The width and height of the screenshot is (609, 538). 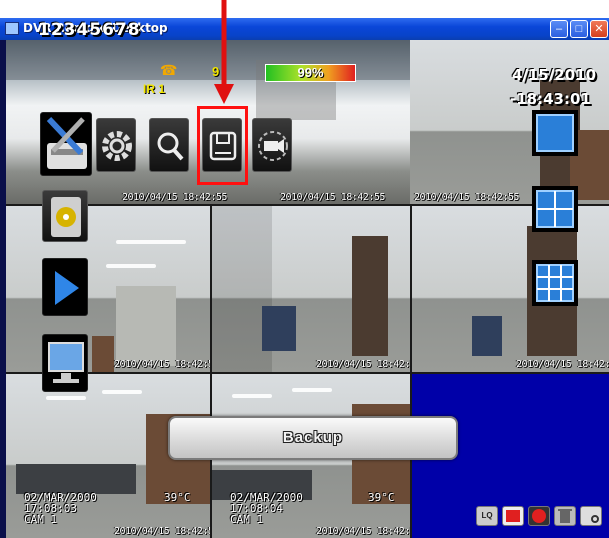 What do you see at coordinates (311, 289) in the screenshot?
I see `camera-view-5: 2010/04/15 18:42:54` at bounding box center [311, 289].